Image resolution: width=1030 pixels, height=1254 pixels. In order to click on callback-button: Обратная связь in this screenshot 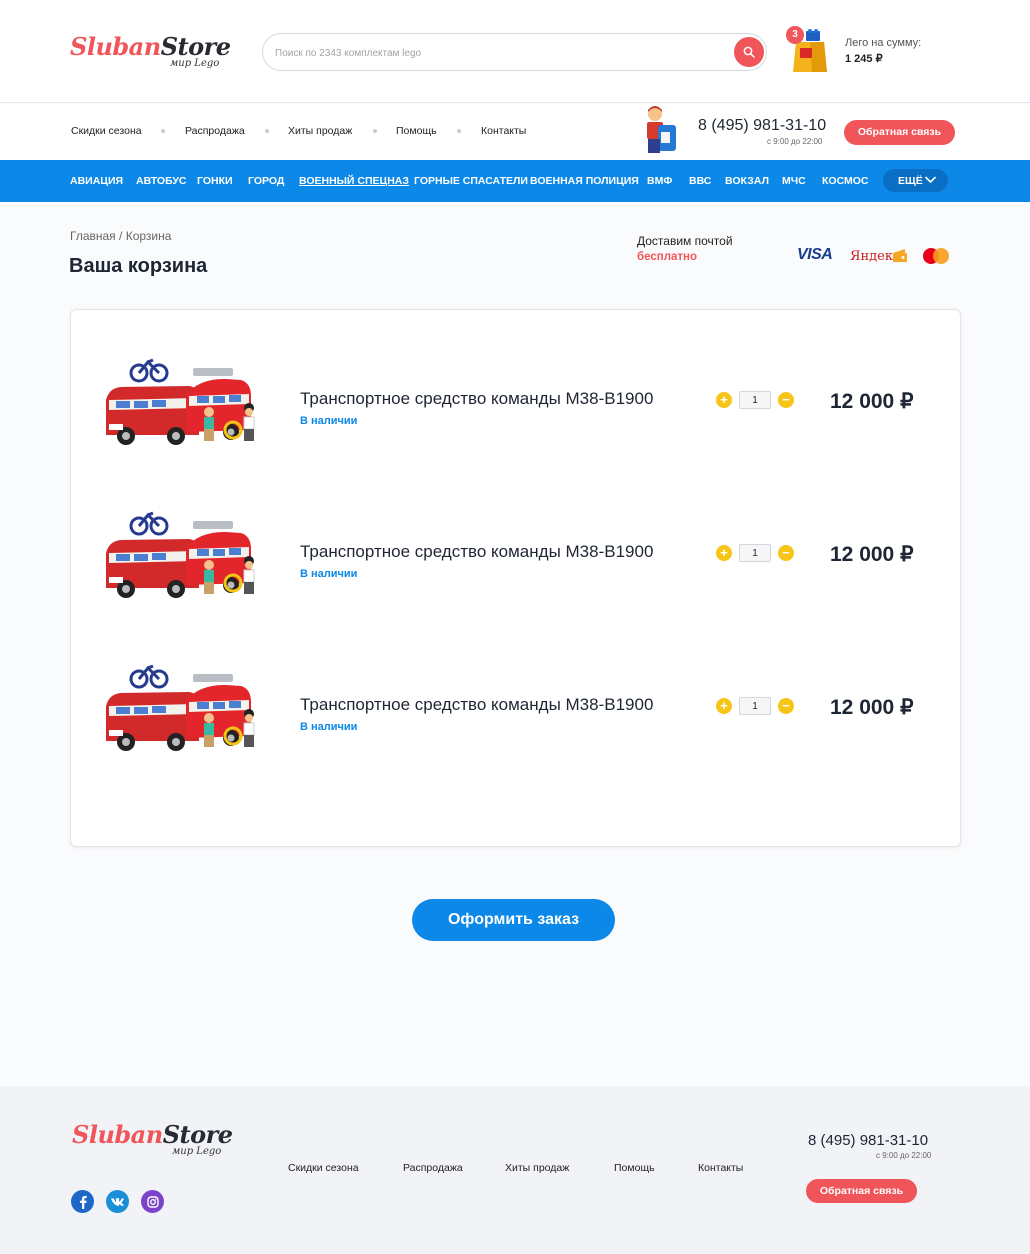, I will do `click(899, 132)`.